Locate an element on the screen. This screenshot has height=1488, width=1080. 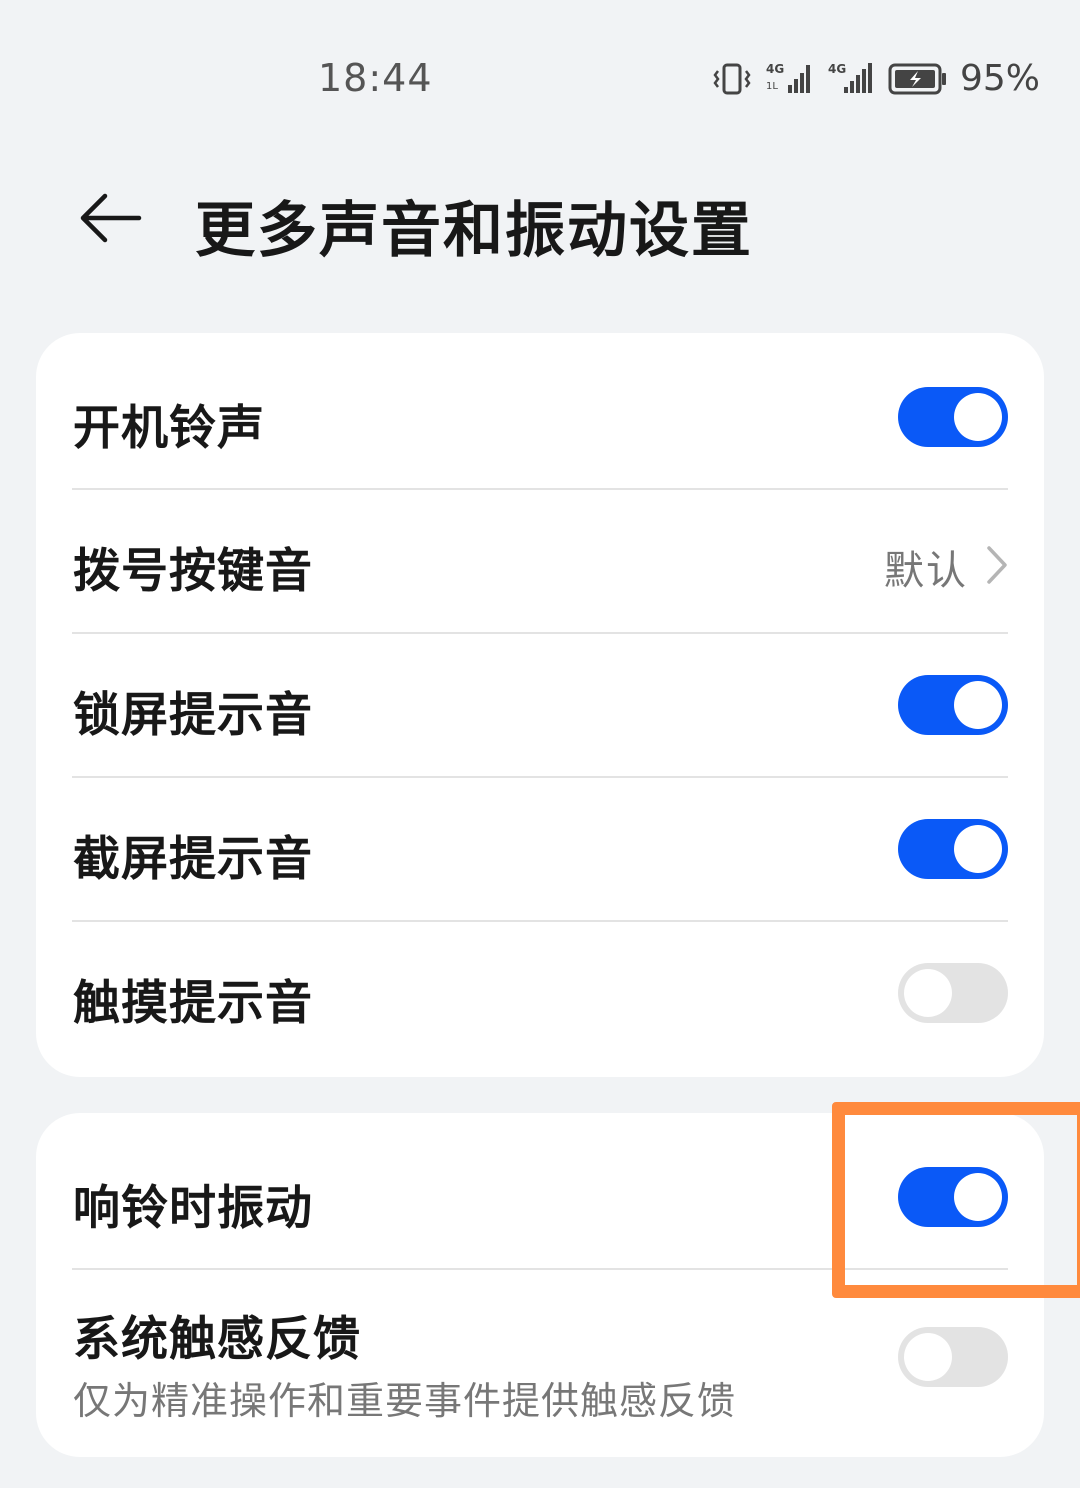
screenshot-sound-row: 截屏提示音 is located at coordinates (540, 849).